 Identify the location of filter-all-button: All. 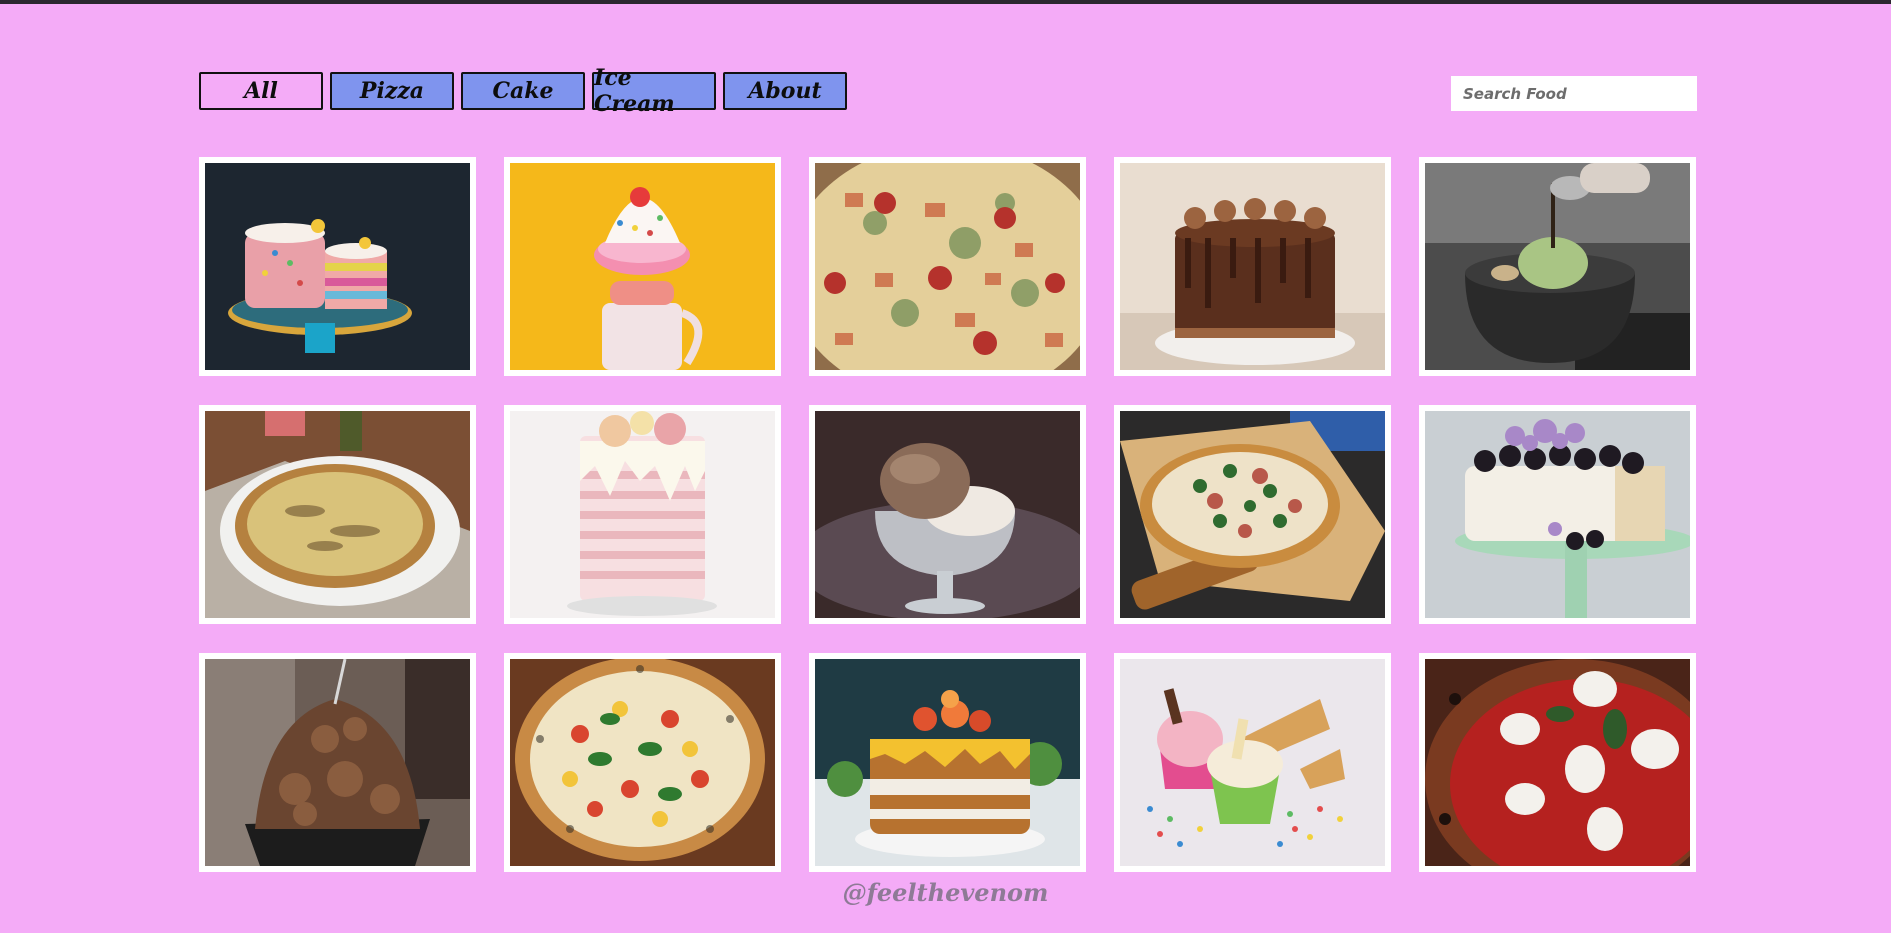
(261, 91).